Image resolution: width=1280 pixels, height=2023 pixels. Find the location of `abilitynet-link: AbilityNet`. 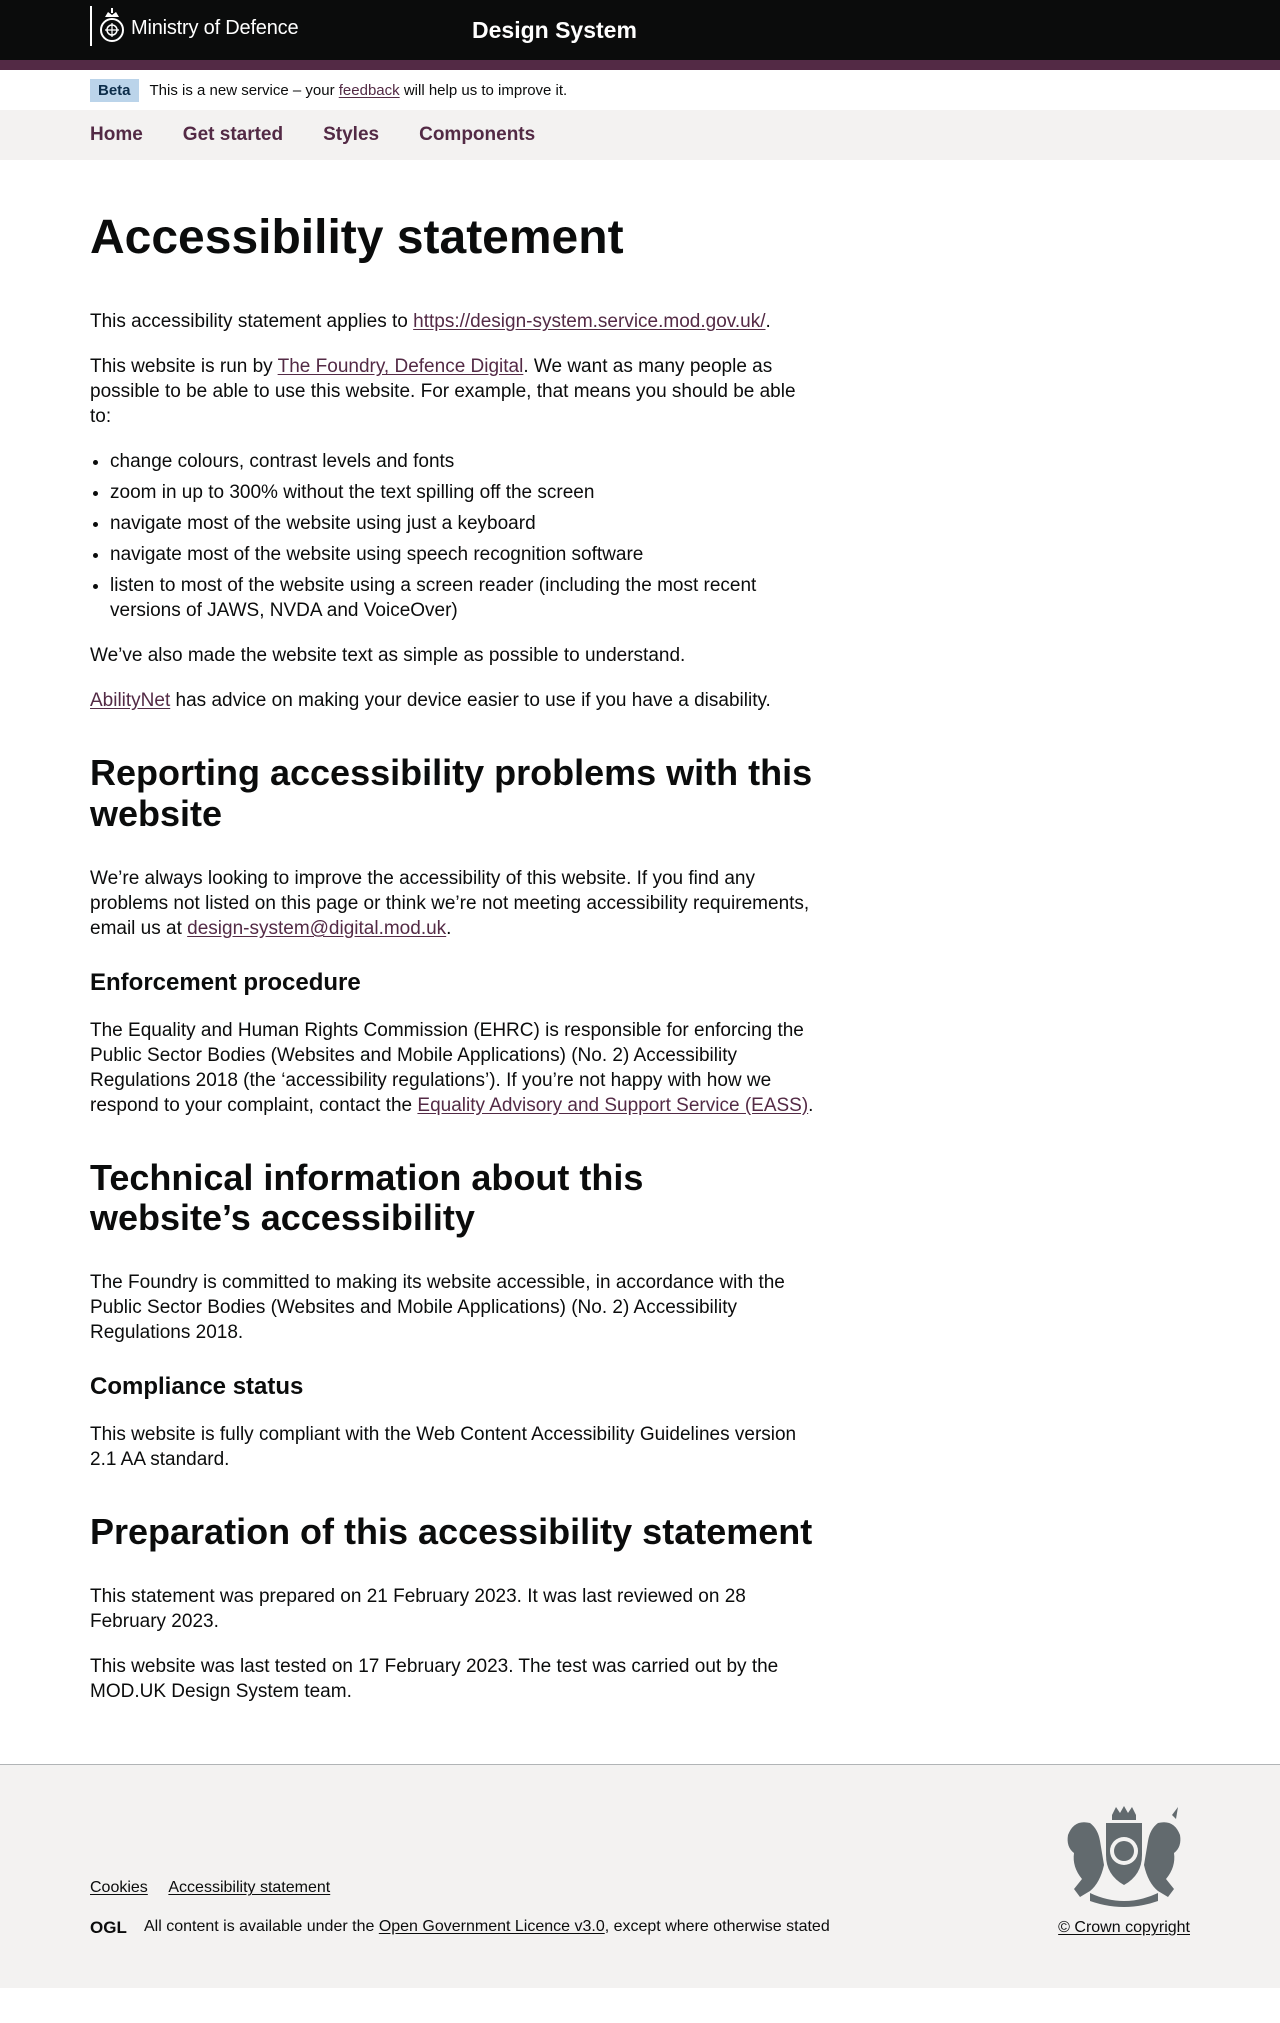

abilitynet-link: AbilityNet is located at coordinates (130, 700).